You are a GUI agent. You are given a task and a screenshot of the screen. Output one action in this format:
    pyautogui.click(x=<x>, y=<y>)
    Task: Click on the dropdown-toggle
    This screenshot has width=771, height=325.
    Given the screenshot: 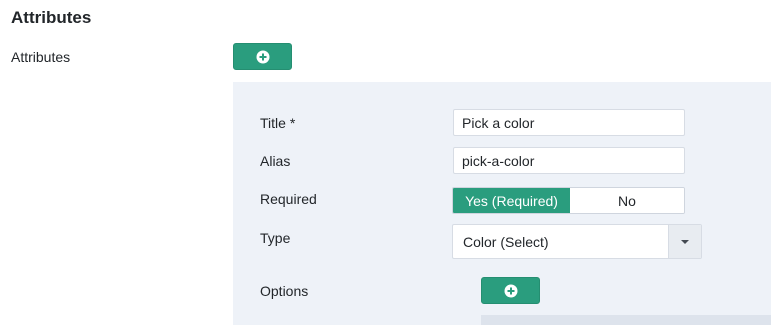 What is the action you would take?
    pyautogui.click(x=684, y=241)
    